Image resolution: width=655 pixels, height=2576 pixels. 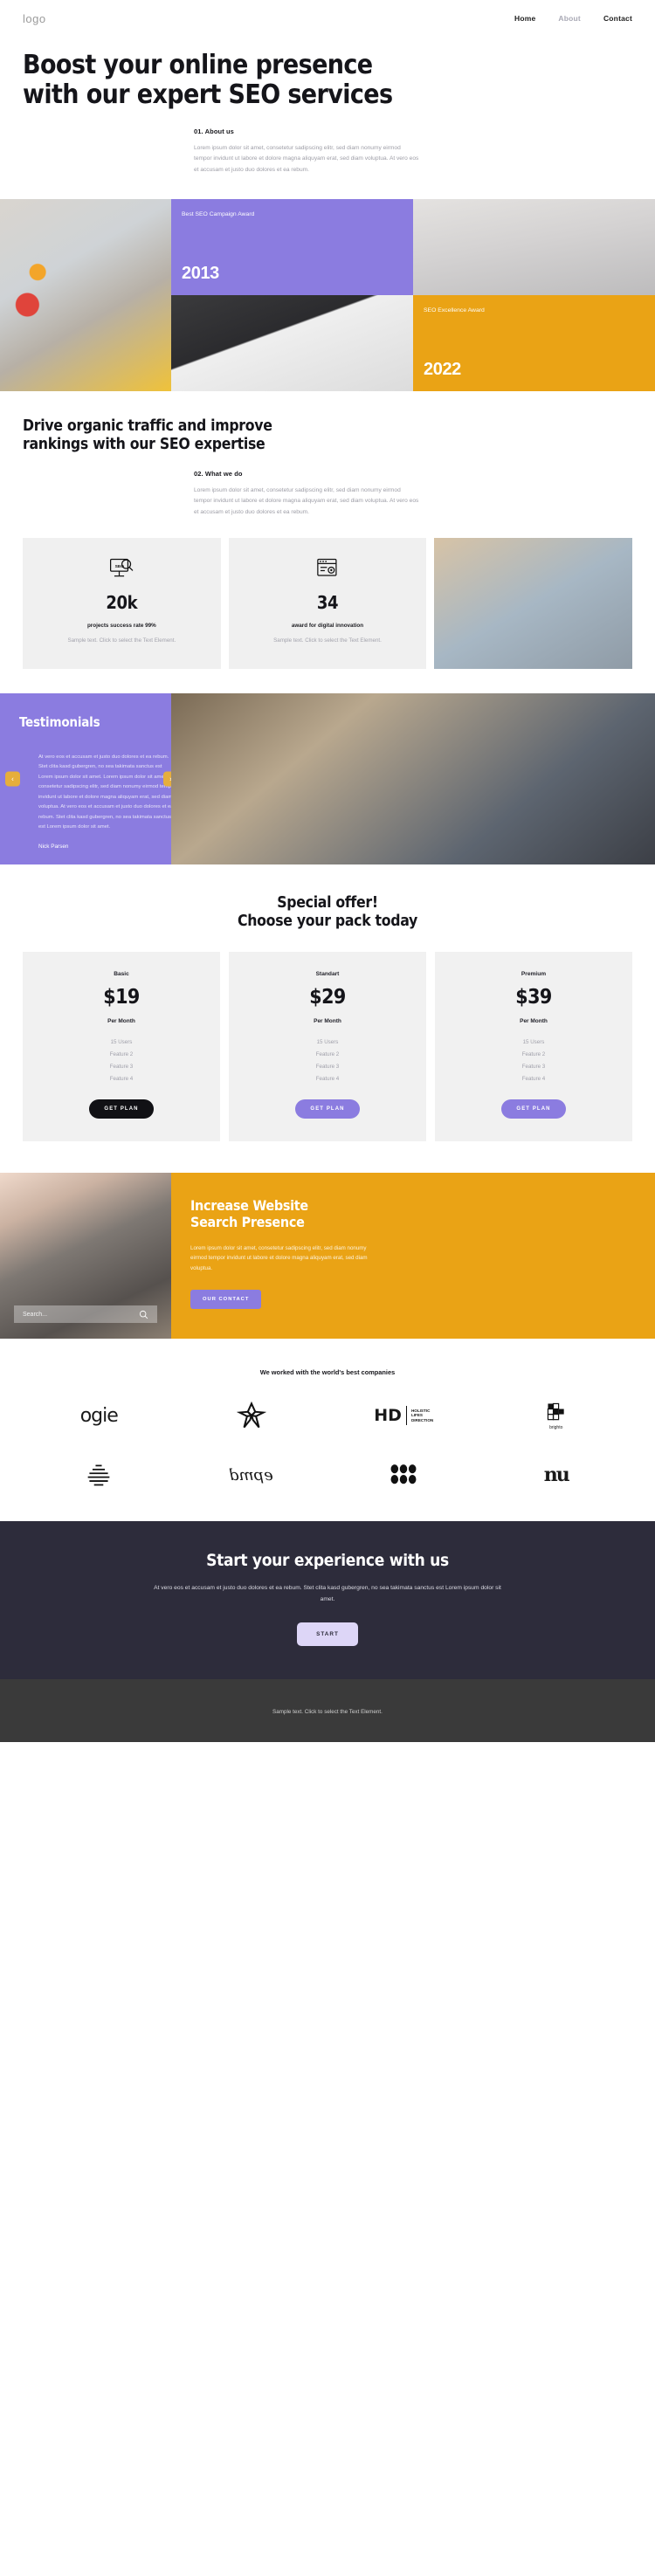 What do you see at coordinates (218, 213) in the screenshot?
I see `award-title-2013: Best SEO Campaign Award` at bounding box center [218, 213].